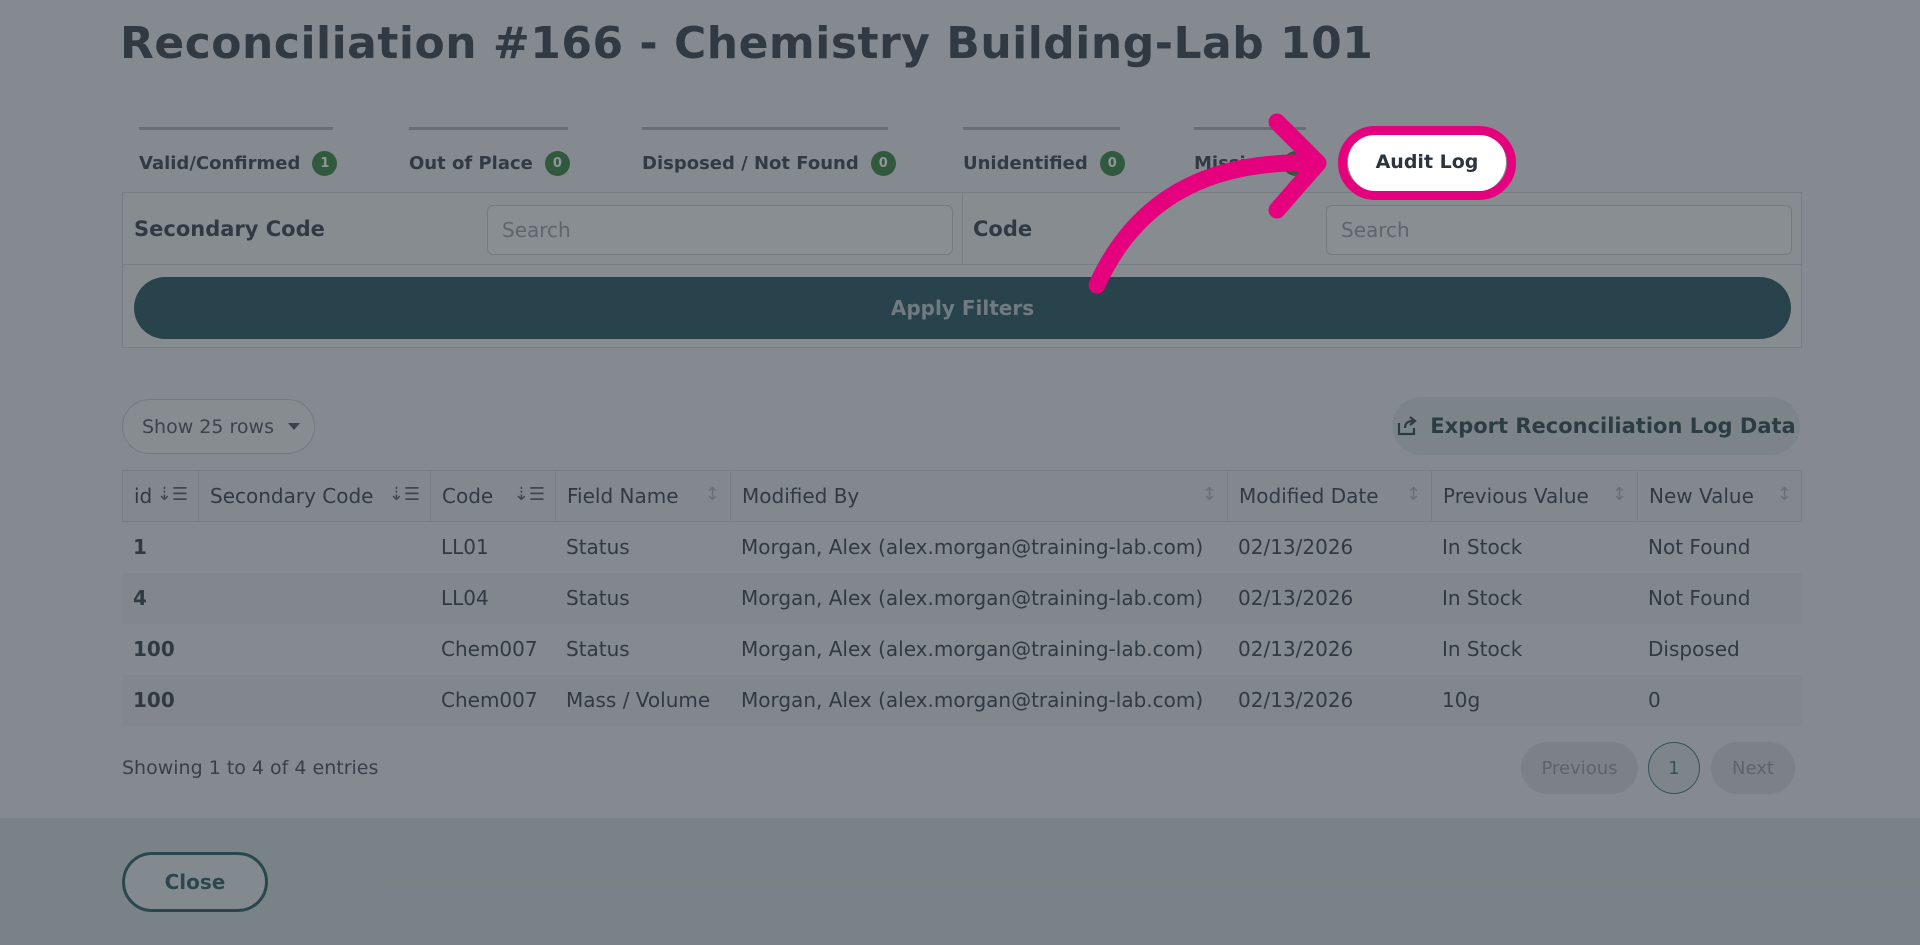 This screenshot has height=945, width=1920. Describe the element at coordinates (195, 882) in the screenshot. I see `close-button: Close` at that location.